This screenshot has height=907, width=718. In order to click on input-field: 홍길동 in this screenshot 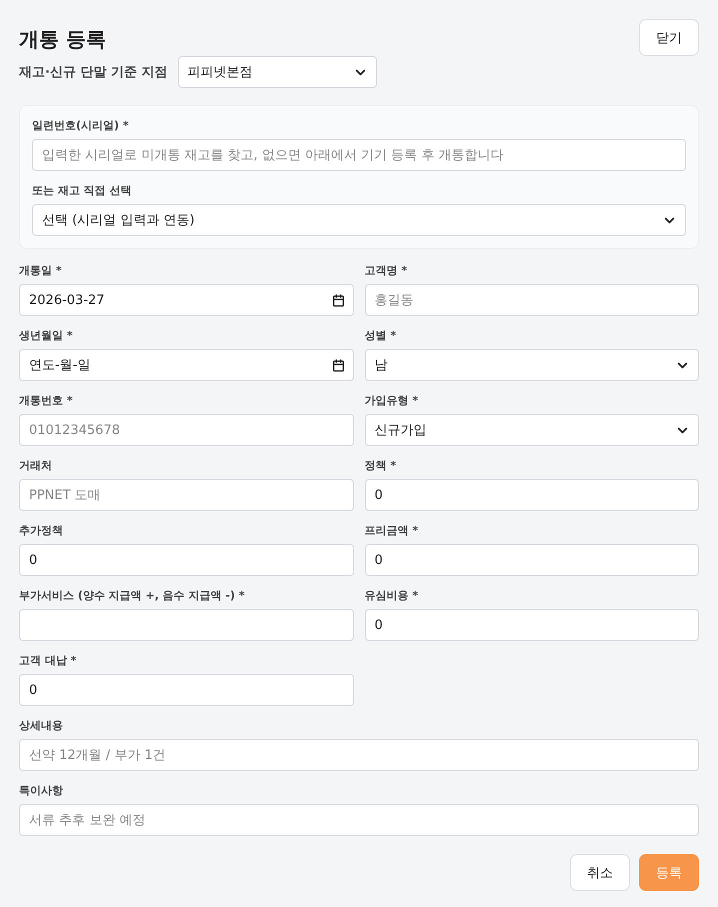, I will do `click(531, 300)`.